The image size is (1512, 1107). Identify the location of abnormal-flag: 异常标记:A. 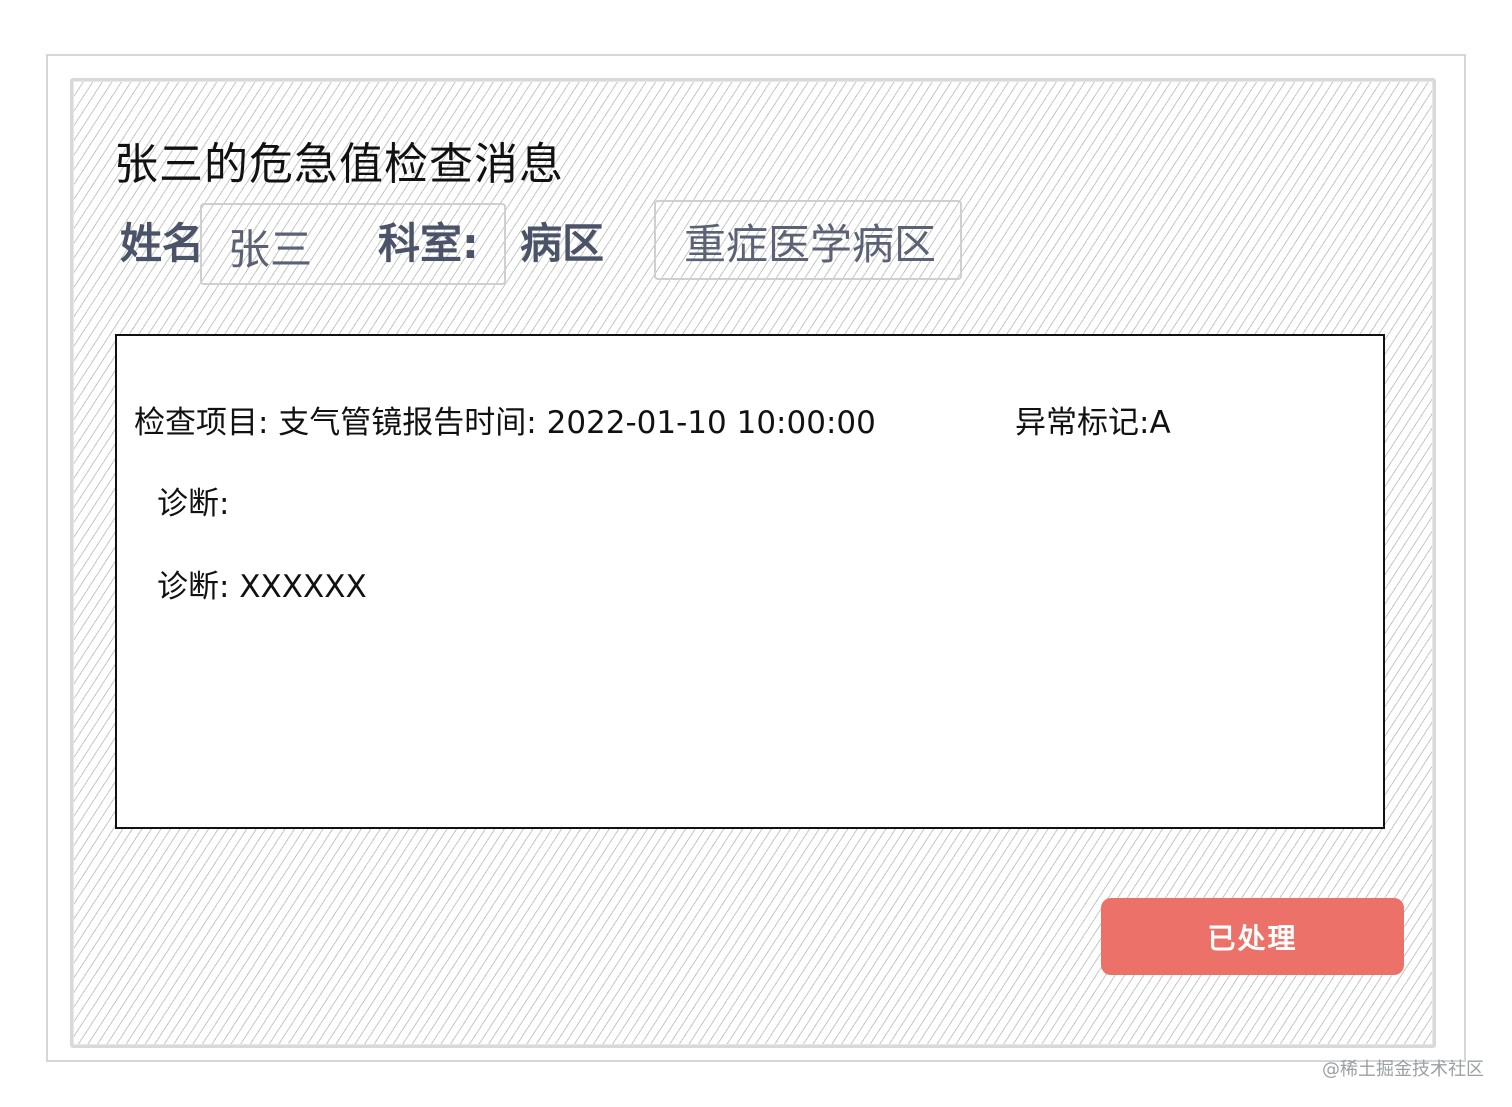
(1093, 423).